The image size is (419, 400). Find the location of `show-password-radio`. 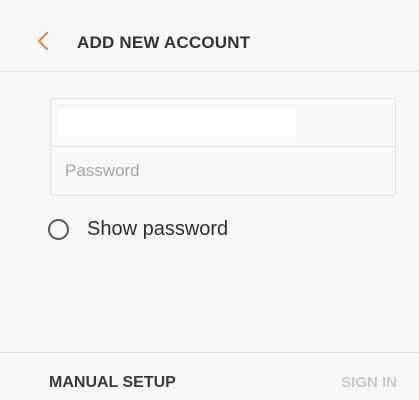

show-password-radio is located at coordinates (58, 229).